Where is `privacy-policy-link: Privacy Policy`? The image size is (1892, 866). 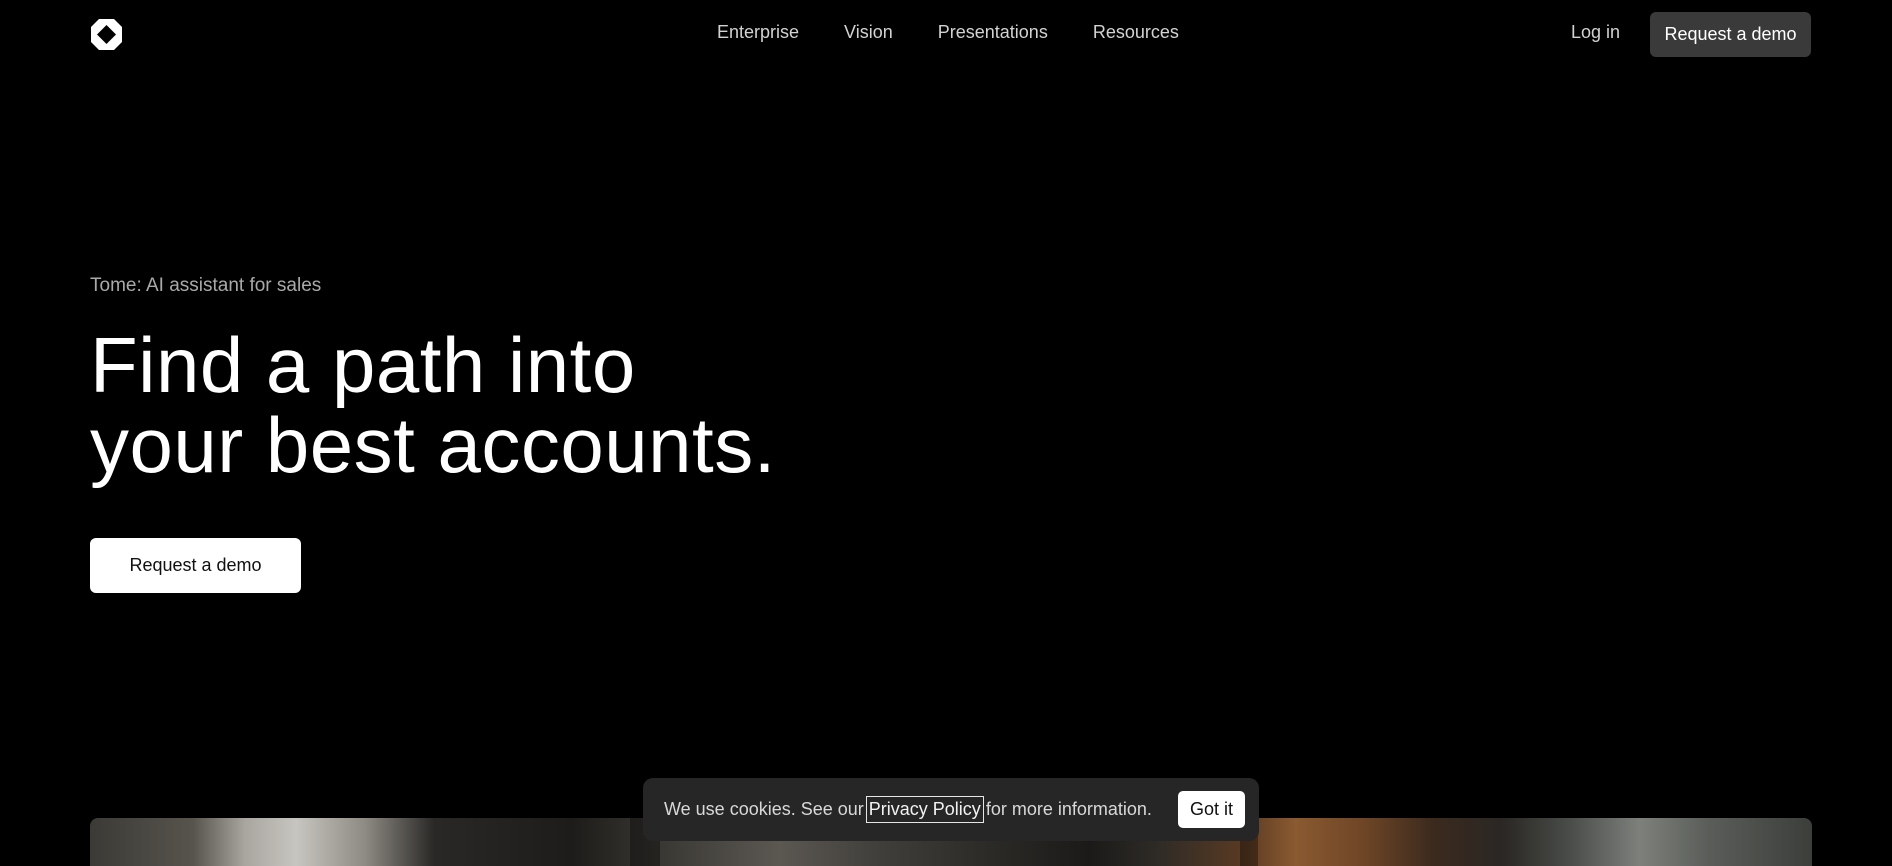
privacy-policy-link: Privacy Policy is located at coordinates (924, 809).